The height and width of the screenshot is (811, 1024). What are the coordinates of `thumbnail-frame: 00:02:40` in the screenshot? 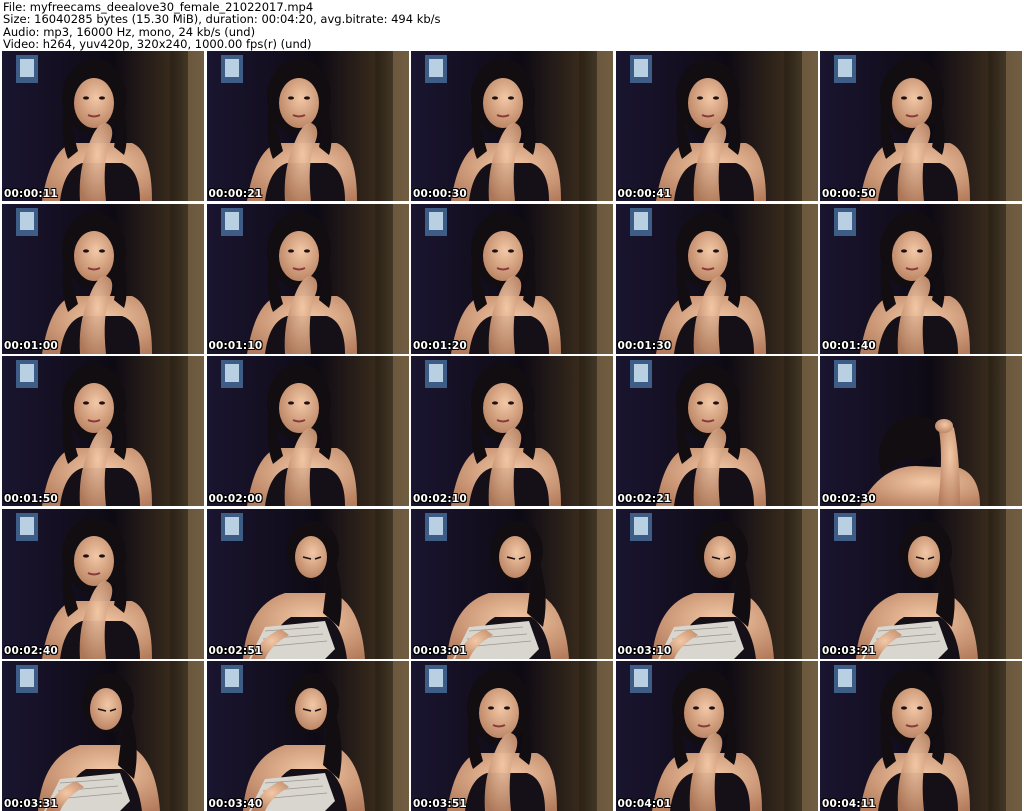 It's located at (103, 583).